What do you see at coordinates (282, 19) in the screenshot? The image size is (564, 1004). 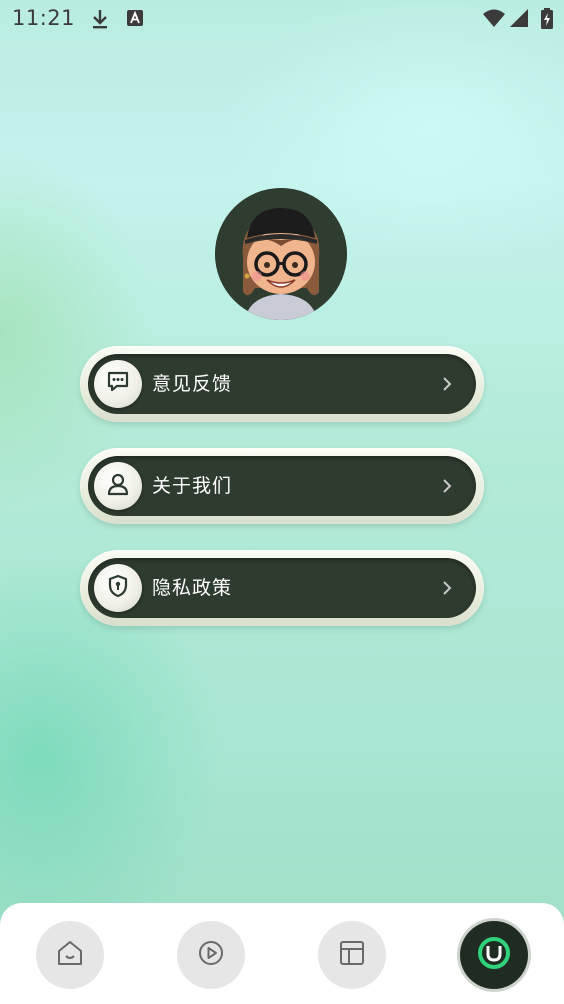 I see `status-bar: 11:21` at bounding box center [282, 19].